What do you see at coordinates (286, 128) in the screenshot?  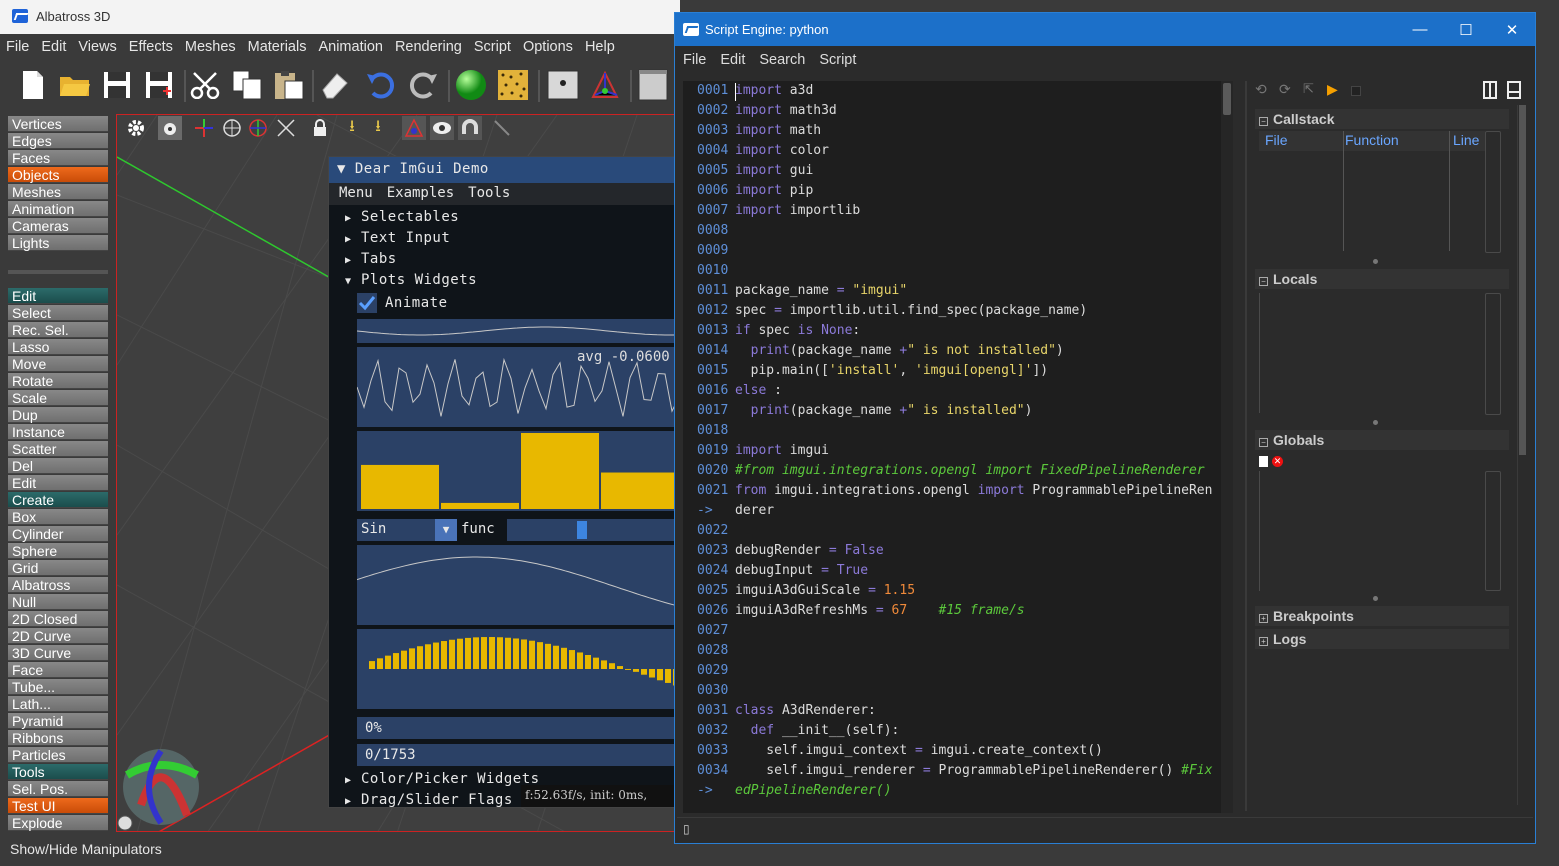 I see `scale-manipulator-icon` at bounding box center [286, 128].